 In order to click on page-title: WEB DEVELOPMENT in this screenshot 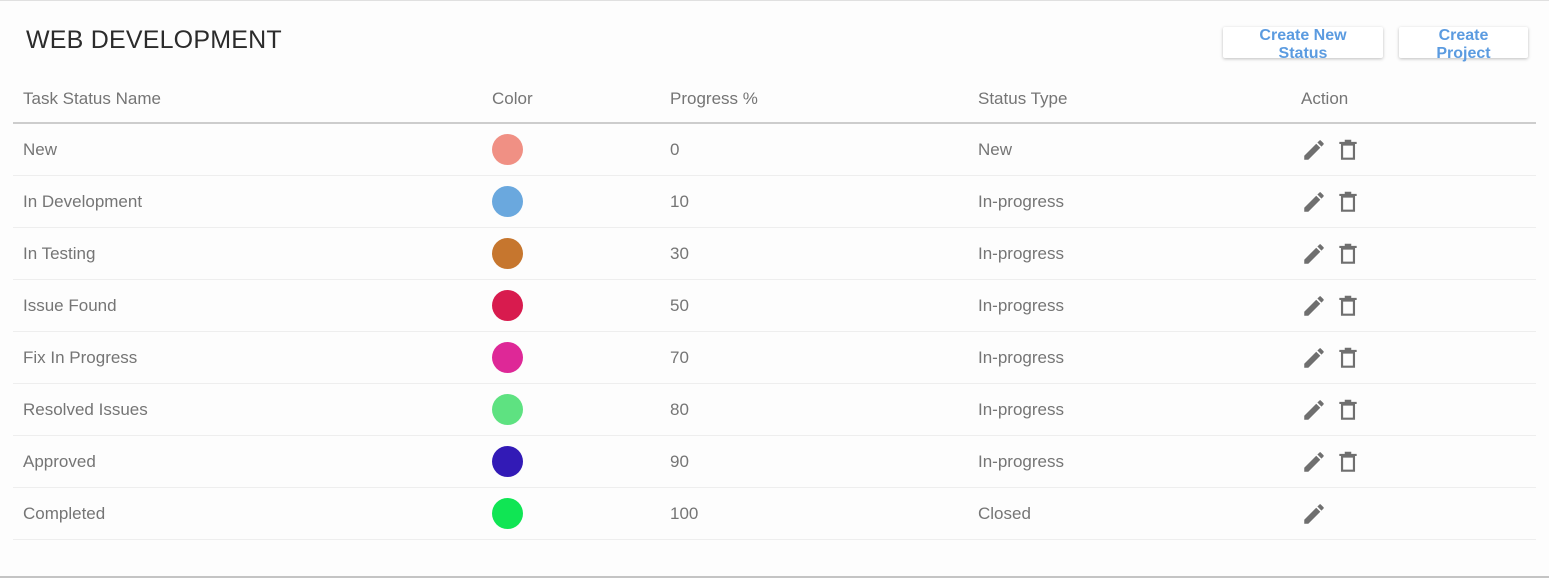, I will do `click(154, 40)`.